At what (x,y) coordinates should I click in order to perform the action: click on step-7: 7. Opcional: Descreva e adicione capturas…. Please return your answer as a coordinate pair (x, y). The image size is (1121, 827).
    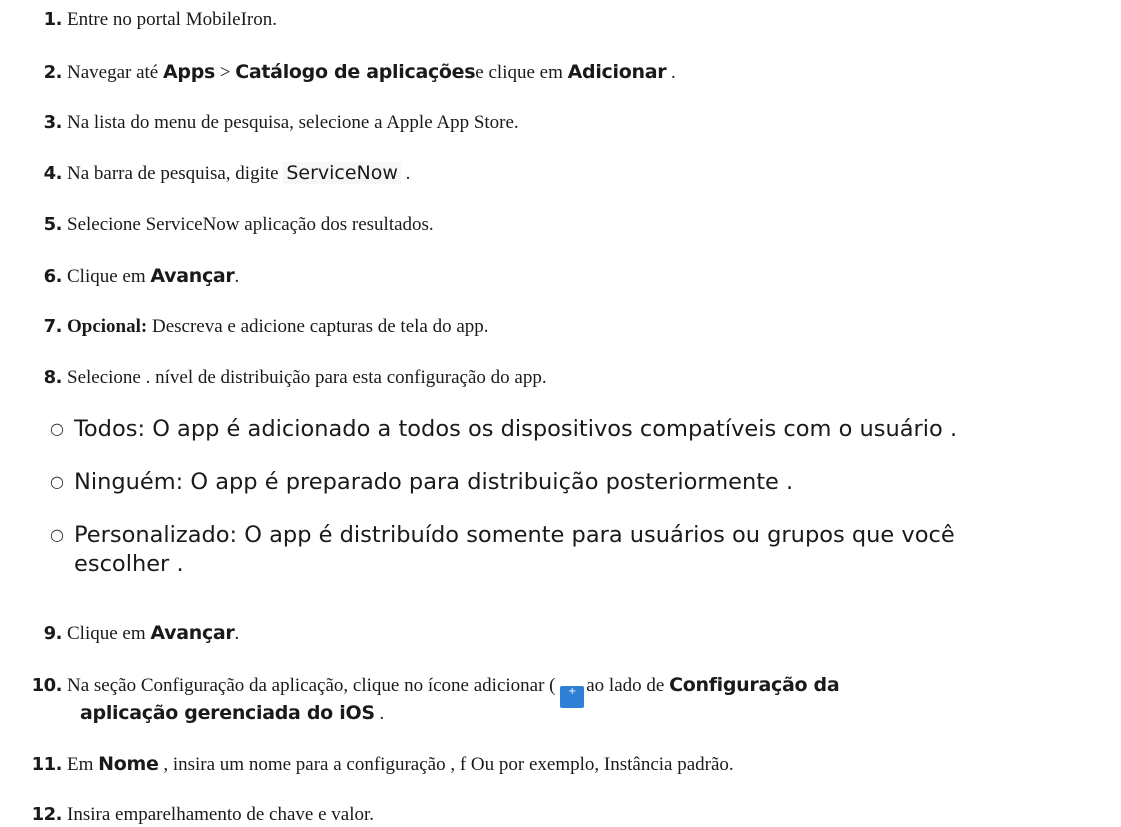
    Looking at the image, I should click on (560, 327).